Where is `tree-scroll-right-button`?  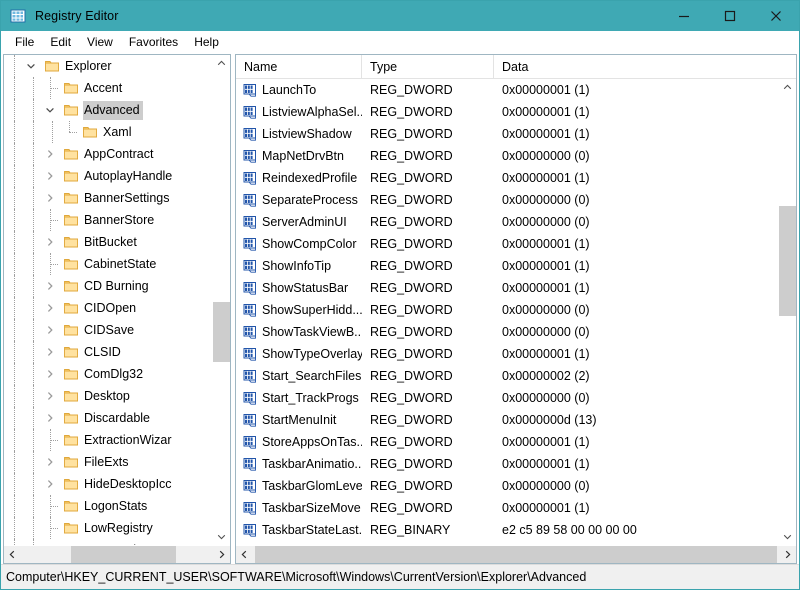
tree-scroll-right-button is located at coordinates (221, 554).